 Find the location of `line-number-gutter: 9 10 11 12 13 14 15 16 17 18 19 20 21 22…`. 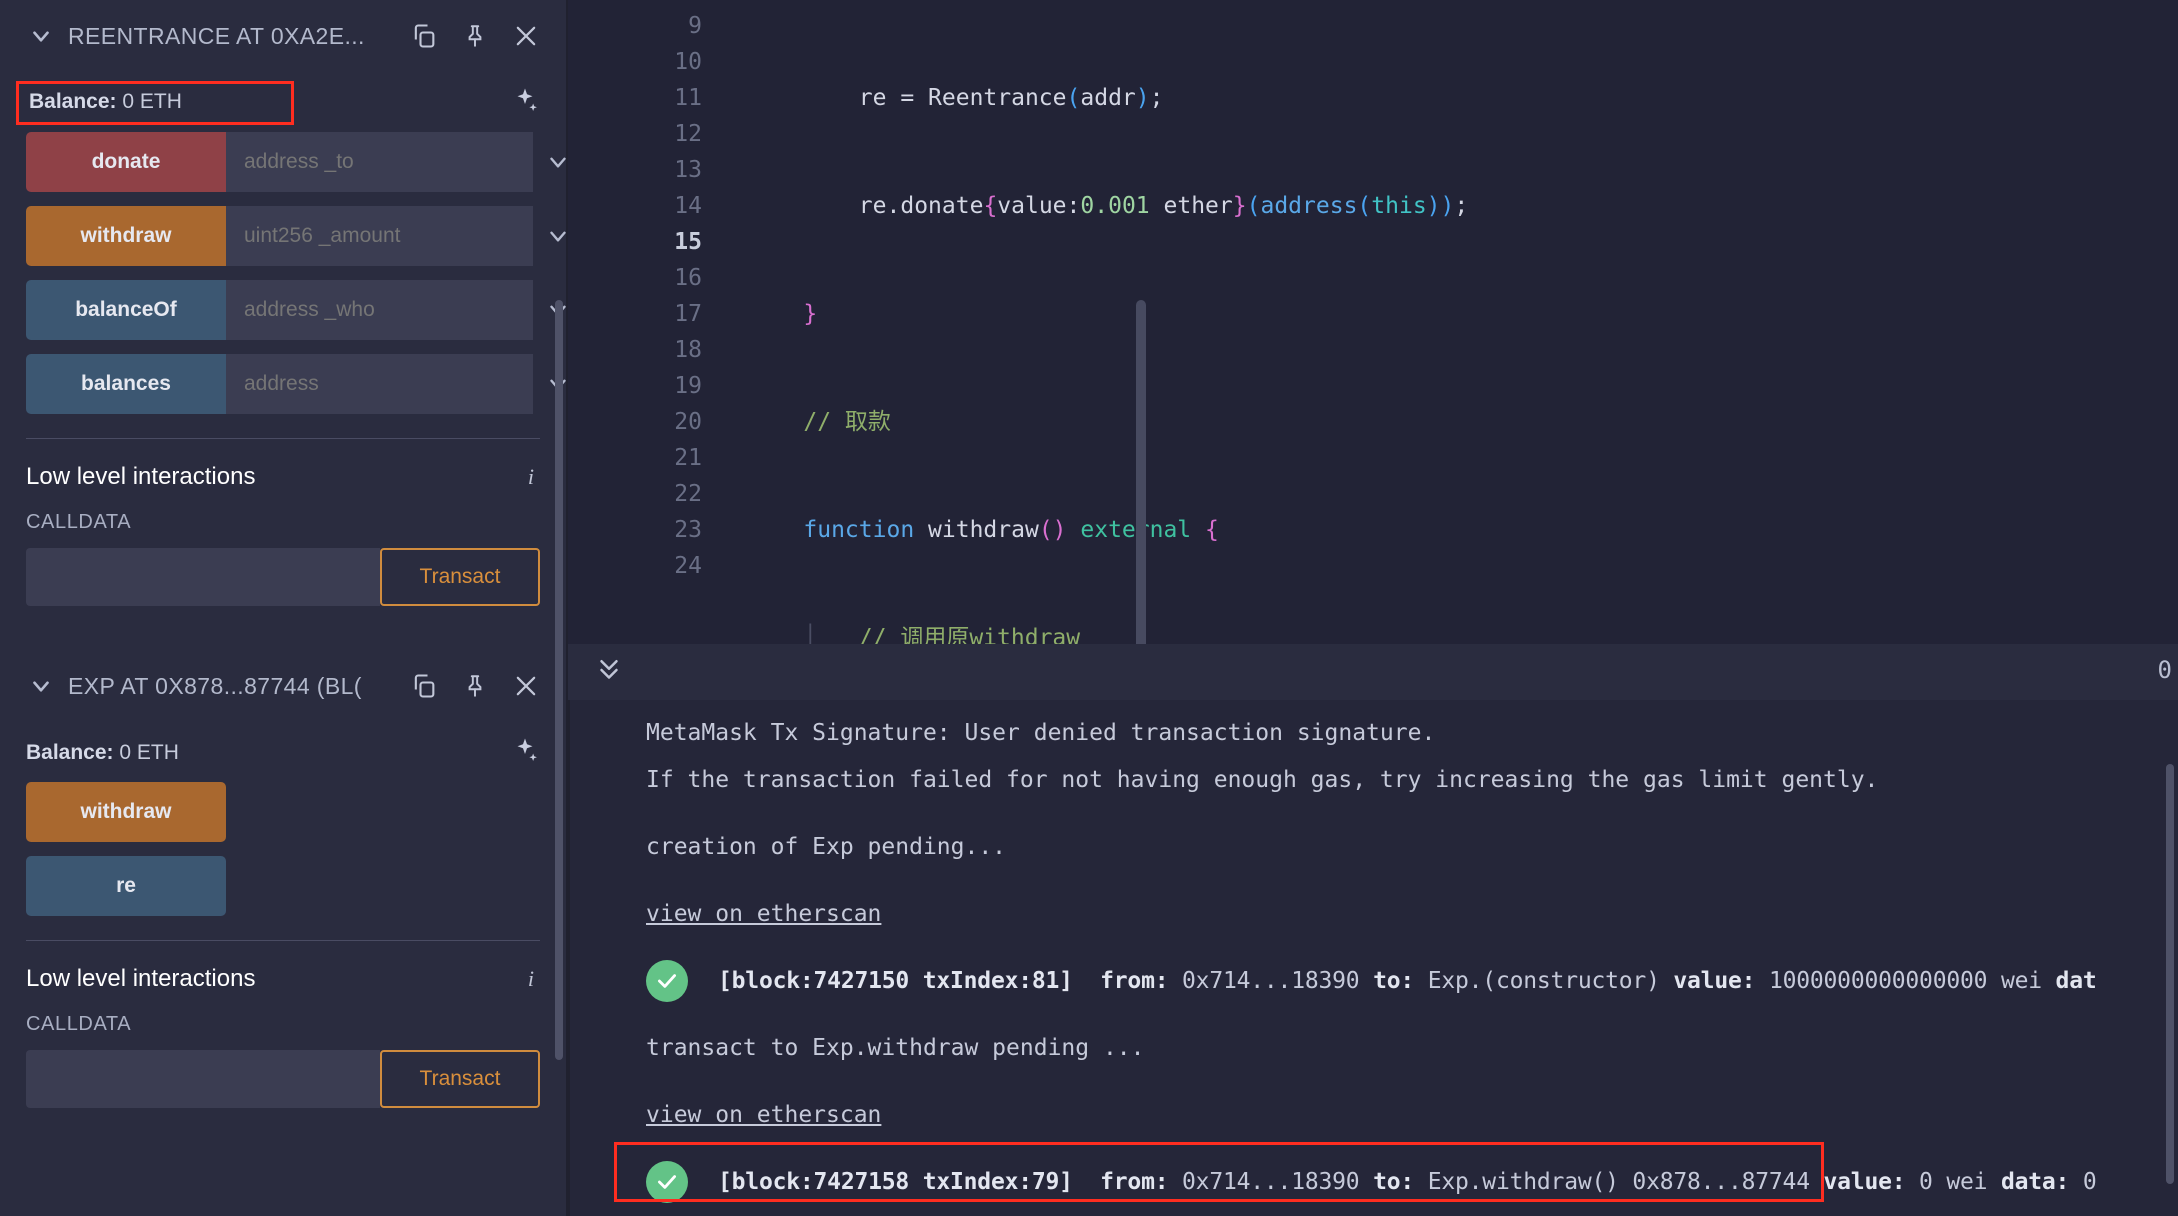

line-number-gutter: 9 10 11 12 13 14 15 16 17 18 19 20 21 22… is located at coordinates (678, 322).